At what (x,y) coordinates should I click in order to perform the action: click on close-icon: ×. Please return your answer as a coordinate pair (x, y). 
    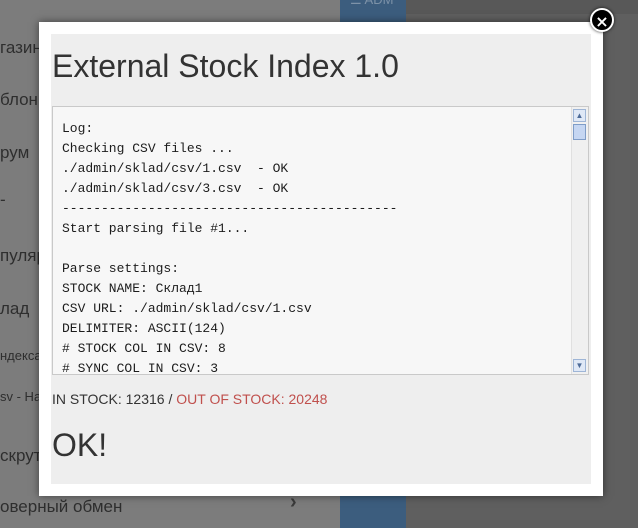
    Looking at the image, I should click on (602, 20).